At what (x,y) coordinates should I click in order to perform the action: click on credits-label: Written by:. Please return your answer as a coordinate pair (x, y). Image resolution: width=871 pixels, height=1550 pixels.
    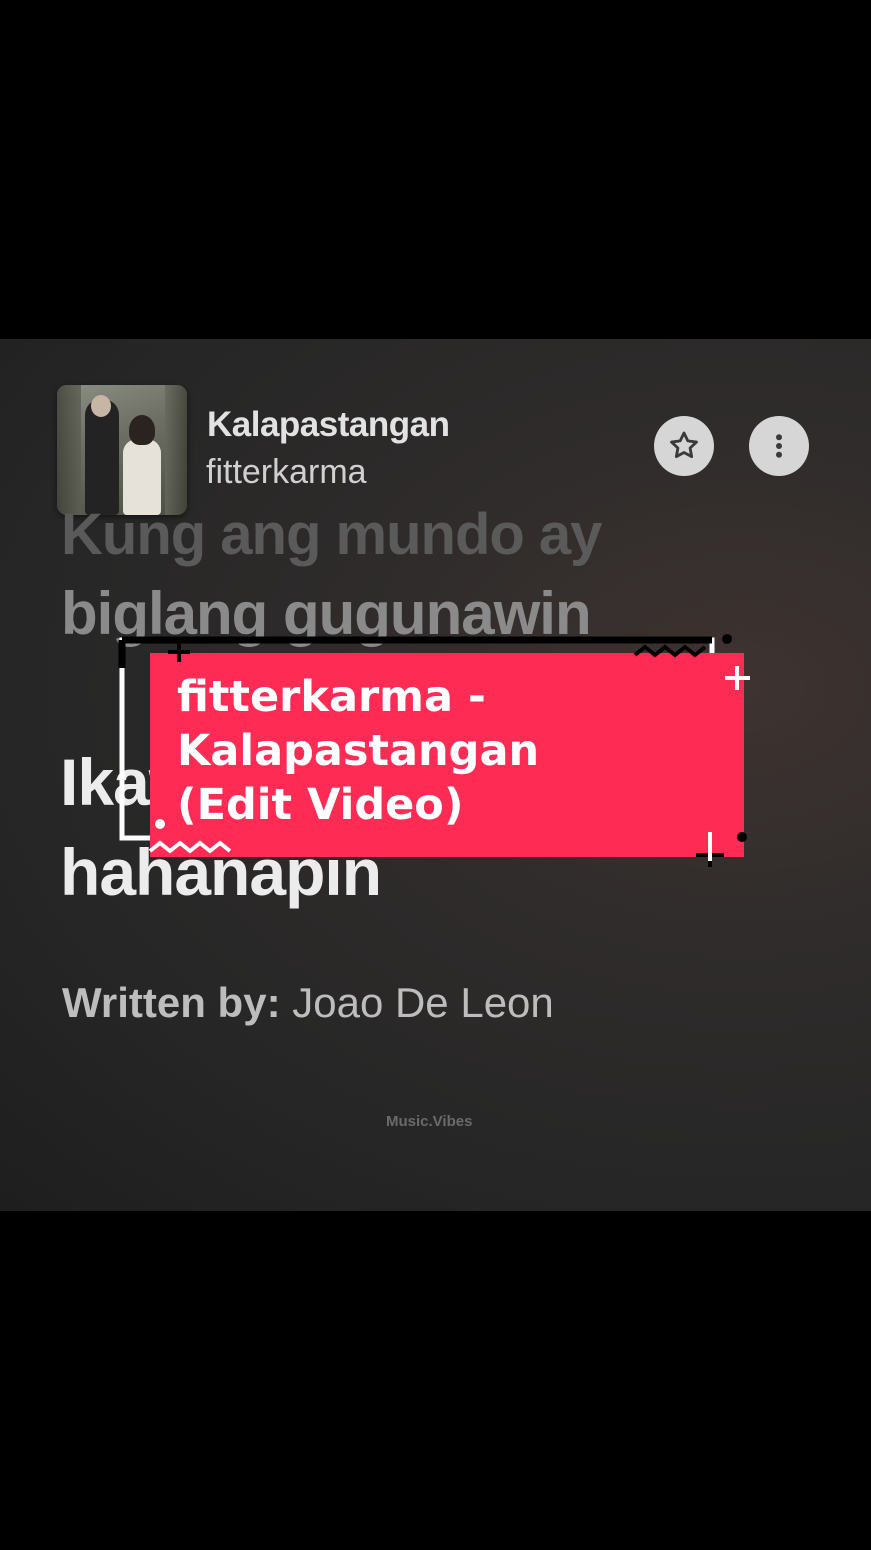
    Looking at the image, I should click on (171, 1002).